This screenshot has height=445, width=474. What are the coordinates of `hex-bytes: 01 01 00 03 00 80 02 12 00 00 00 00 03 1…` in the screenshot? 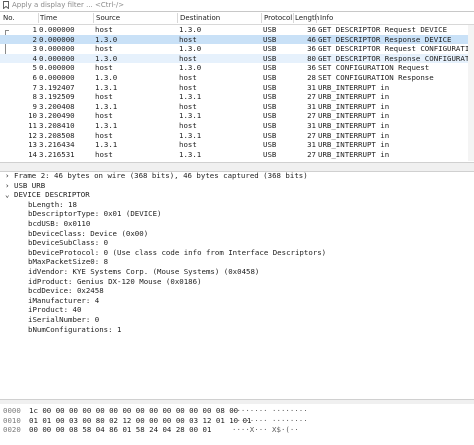 It's located at (140, 420).